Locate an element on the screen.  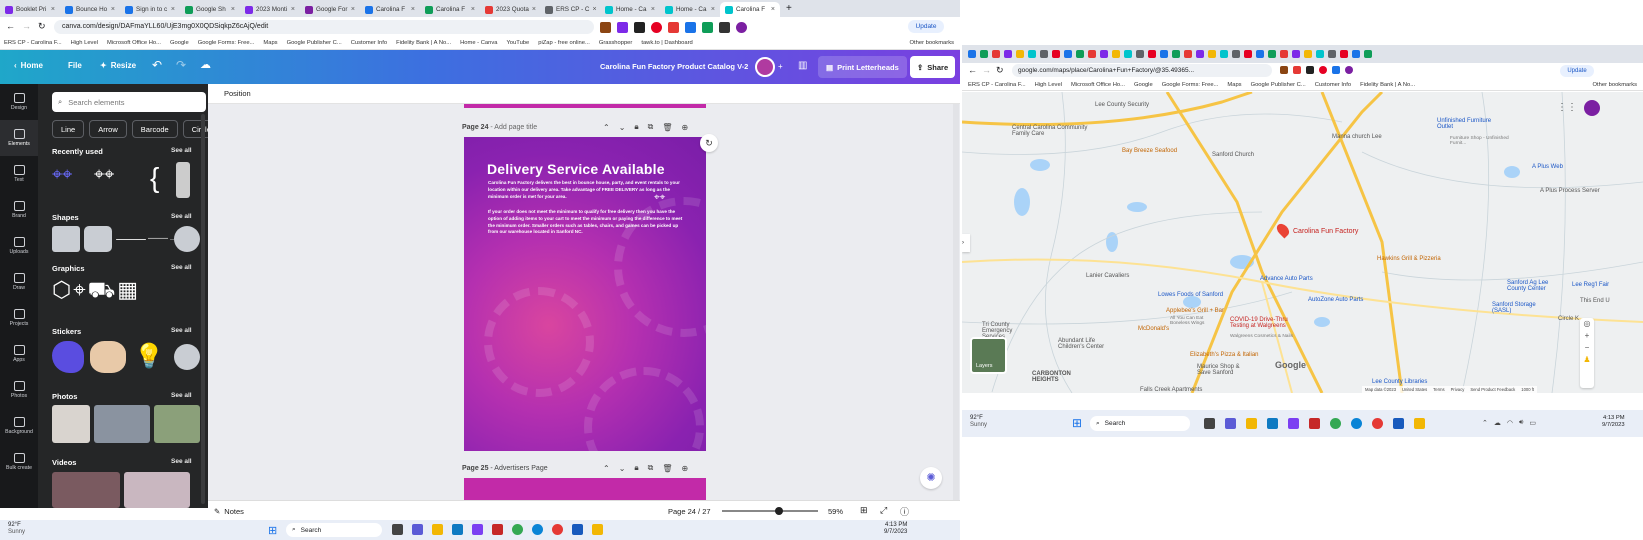
map-footer-item: Terms is located at coordinates (1438, 389).